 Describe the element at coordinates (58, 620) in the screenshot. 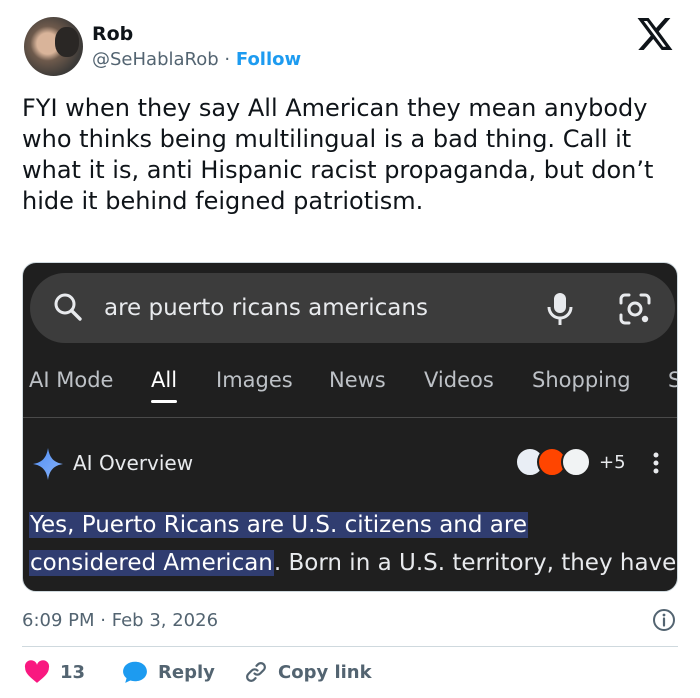

I see `tweet-time: 6:09 PM` at that location.